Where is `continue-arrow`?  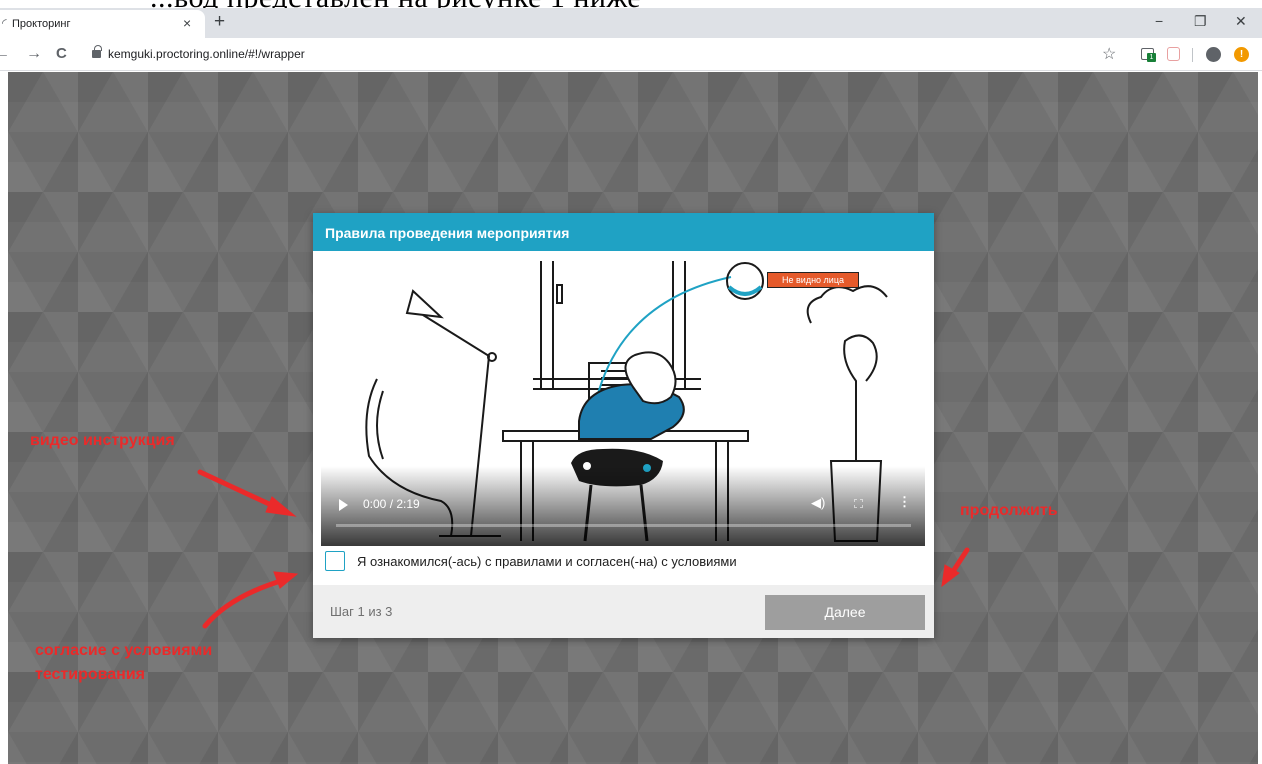 continue-arrow is located at coordinates (959, 561).